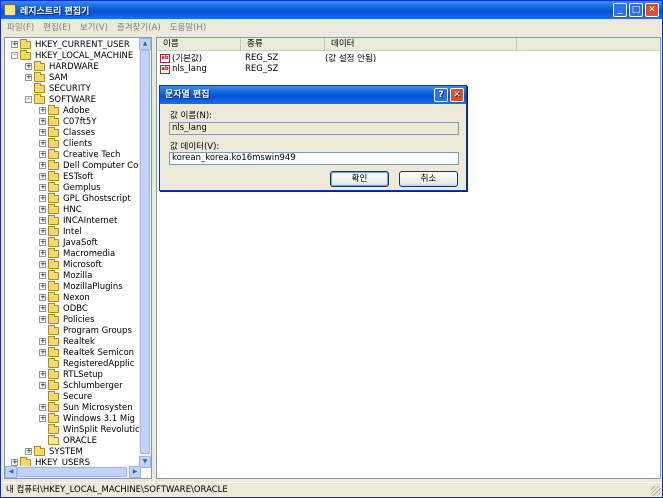  Describe the element at coordinates (86, 330) in the screenshot. I see `tree-node: Program Groups` at that location.